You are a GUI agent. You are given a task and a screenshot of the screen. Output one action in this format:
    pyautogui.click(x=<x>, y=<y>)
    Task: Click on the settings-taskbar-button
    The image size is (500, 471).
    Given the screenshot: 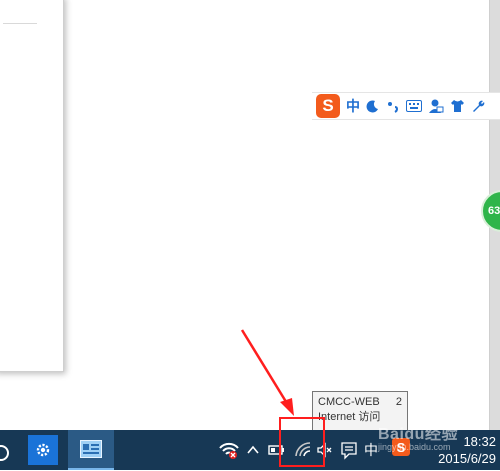 What is the action you would take?
    pyautogui.click(x=43, y=450)
    